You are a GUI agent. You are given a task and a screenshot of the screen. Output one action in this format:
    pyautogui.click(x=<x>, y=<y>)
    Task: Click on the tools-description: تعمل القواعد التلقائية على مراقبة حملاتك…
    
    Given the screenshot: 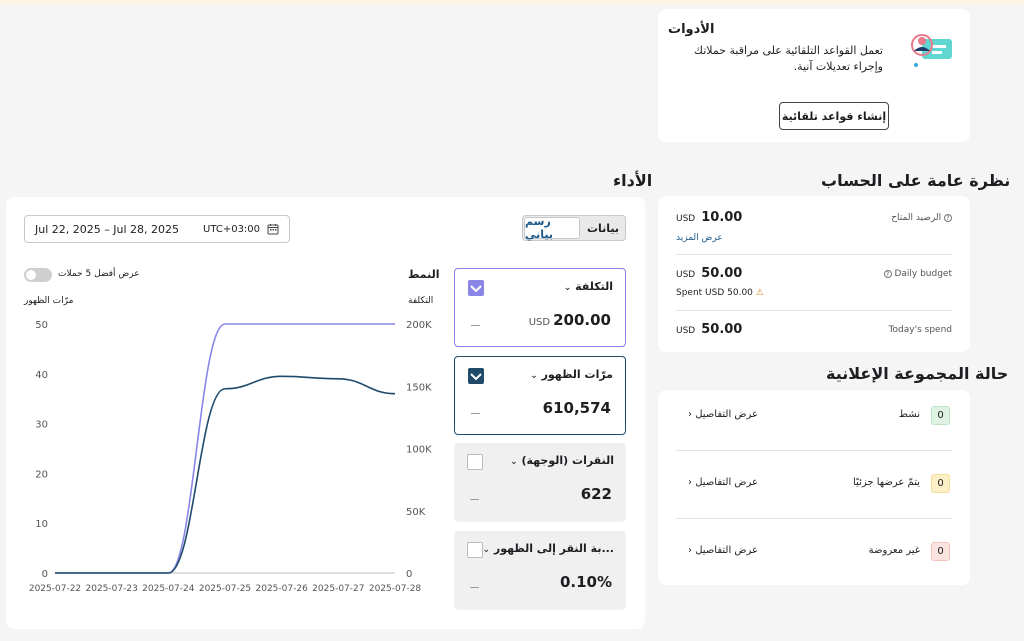 What is the action you would take?
    pyautogui.click(x=788, y=58)
    